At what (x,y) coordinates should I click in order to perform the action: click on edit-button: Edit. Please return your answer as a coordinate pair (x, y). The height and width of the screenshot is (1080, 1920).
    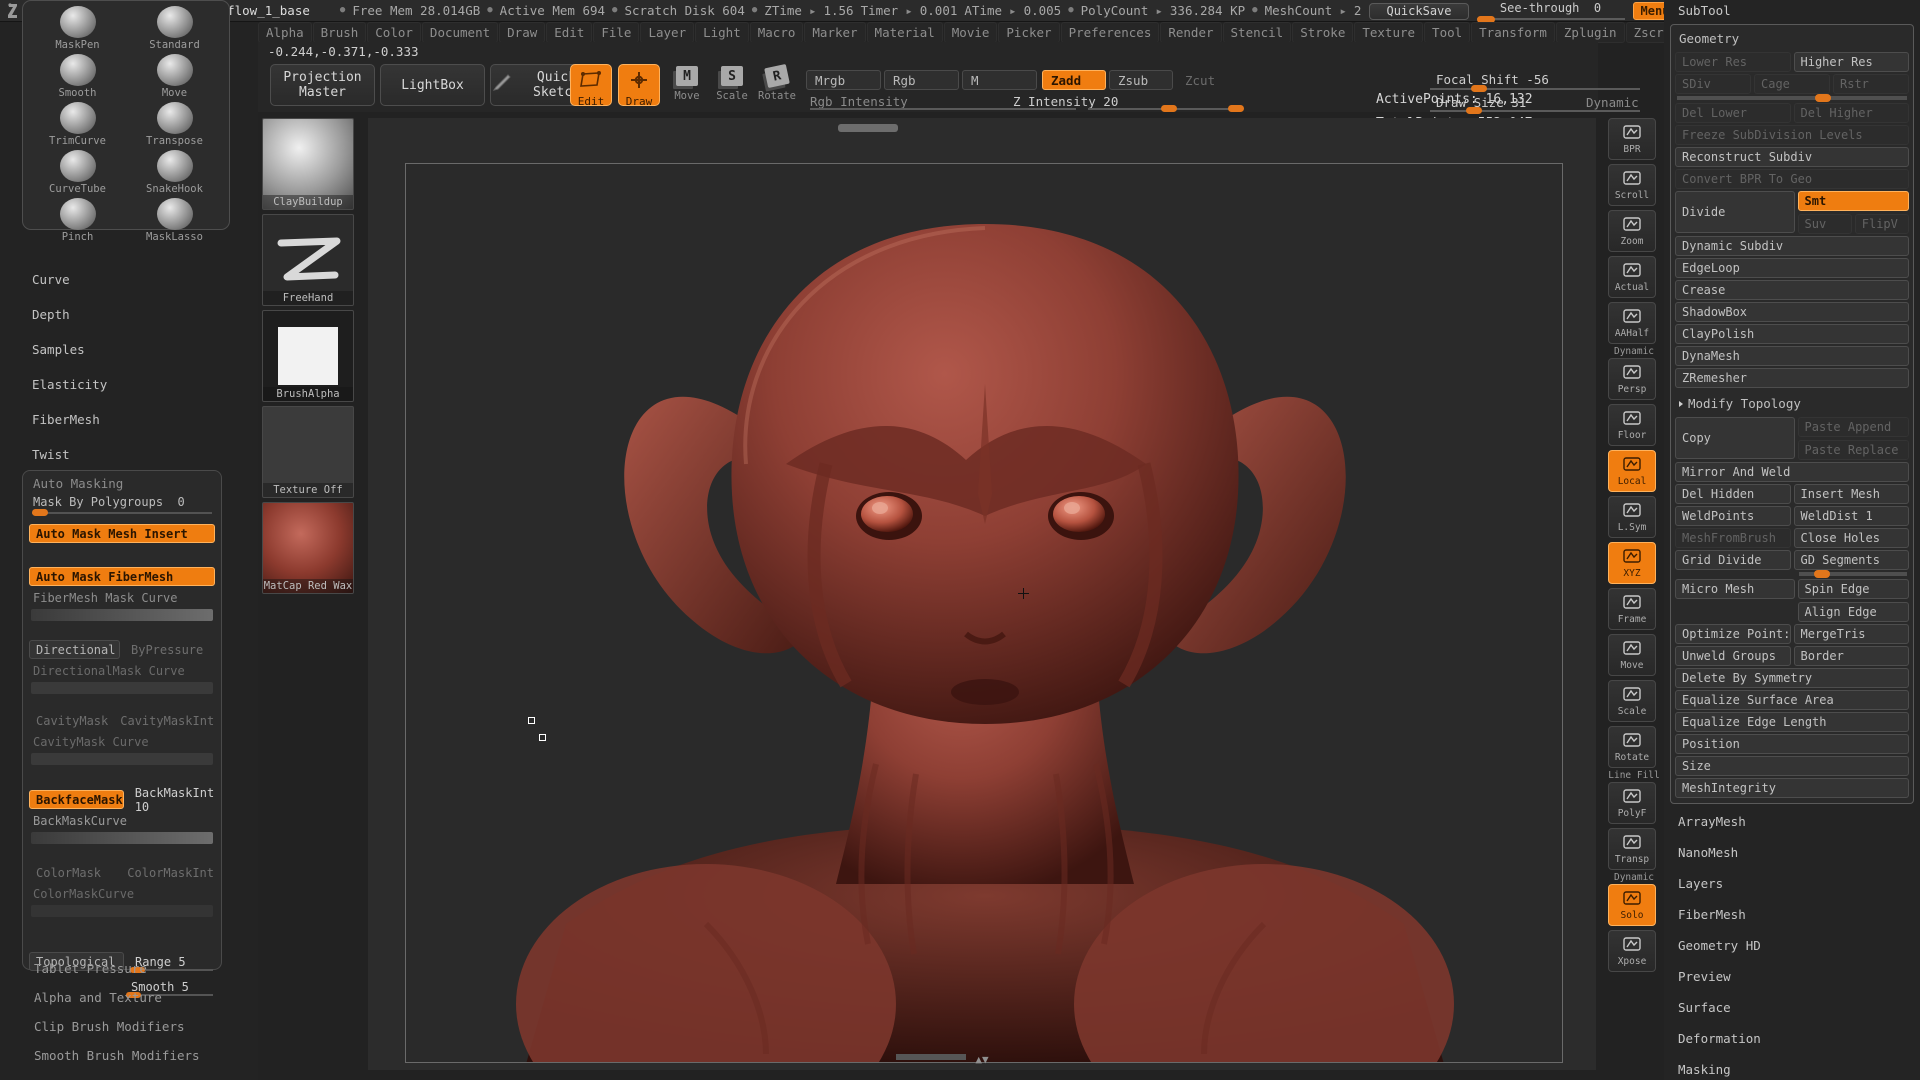
    Looking at the image, I should click on (591, 86).